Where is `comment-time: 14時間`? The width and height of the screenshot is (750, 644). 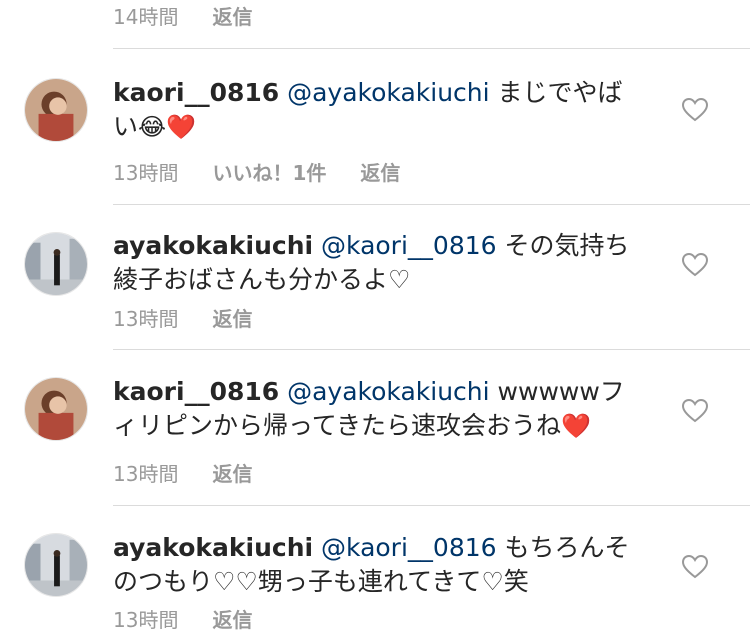
comment-time: 14時間 is located at coordinates (146, 16).